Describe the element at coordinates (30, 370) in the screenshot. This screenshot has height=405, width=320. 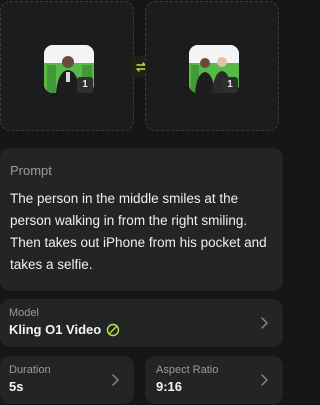
I see `duration-label: Duration` at that location.